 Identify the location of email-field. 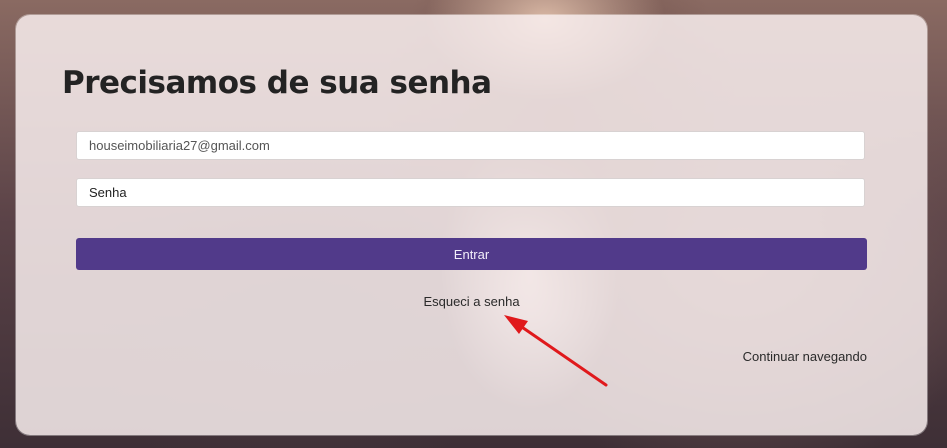
(470, 145).